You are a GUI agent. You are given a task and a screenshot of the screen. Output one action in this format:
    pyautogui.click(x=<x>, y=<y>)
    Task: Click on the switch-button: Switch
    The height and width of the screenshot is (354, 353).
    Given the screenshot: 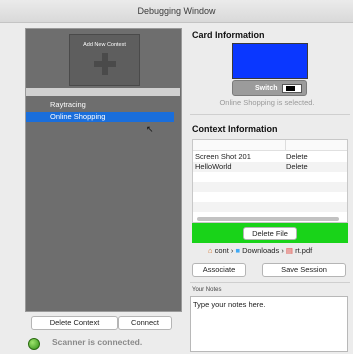 What is the action you would take?
    pyautogui.click(x=269, y=88)
    